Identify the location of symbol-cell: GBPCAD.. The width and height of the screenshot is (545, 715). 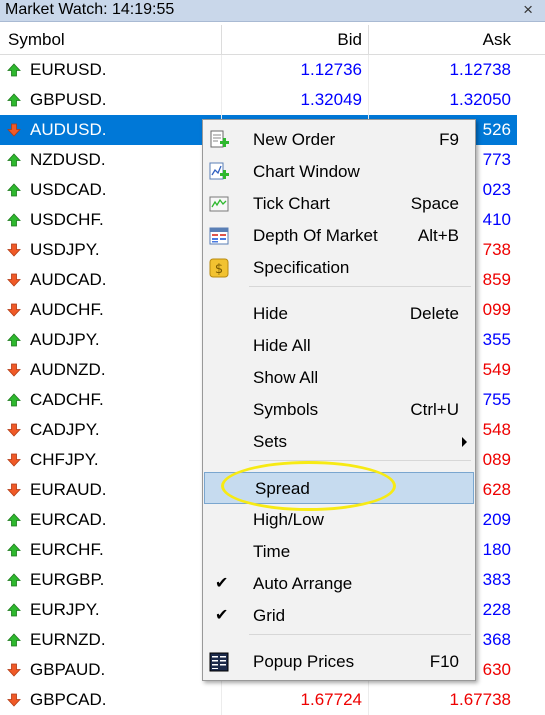
(111, 700).